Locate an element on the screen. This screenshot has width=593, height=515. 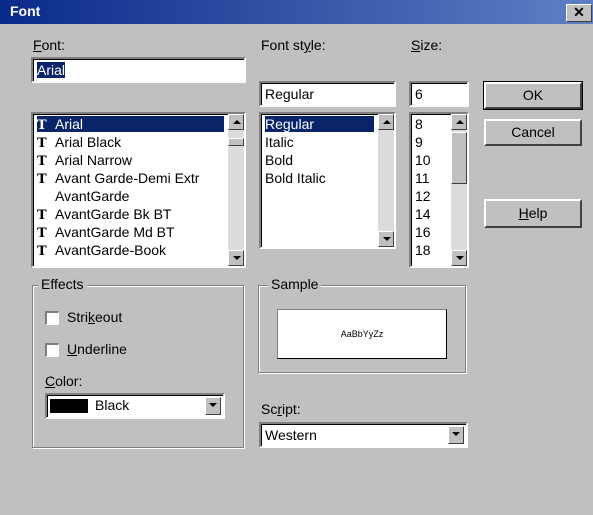
script-label: Script: is located at coordinates (281, 409).